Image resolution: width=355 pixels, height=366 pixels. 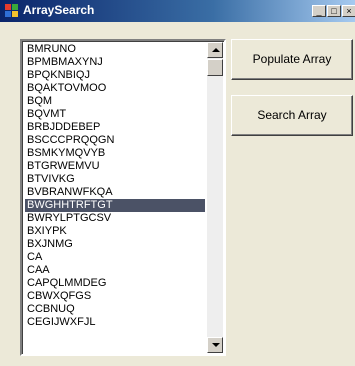 I want to click on list-item: CAPQLMMDEG, so click(x=115, y=283).